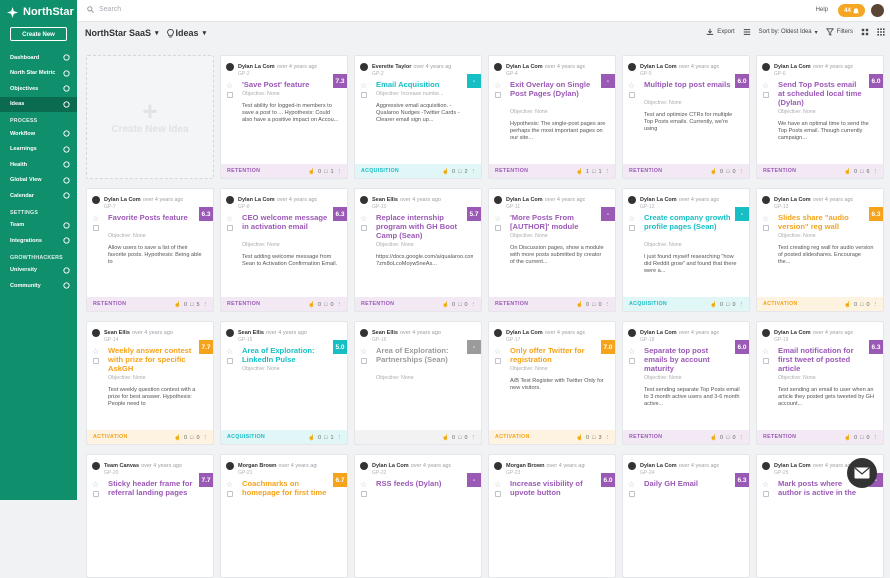 The image size is (890, 578). I want to click on create-new-button: Create New, so click(38, 34).